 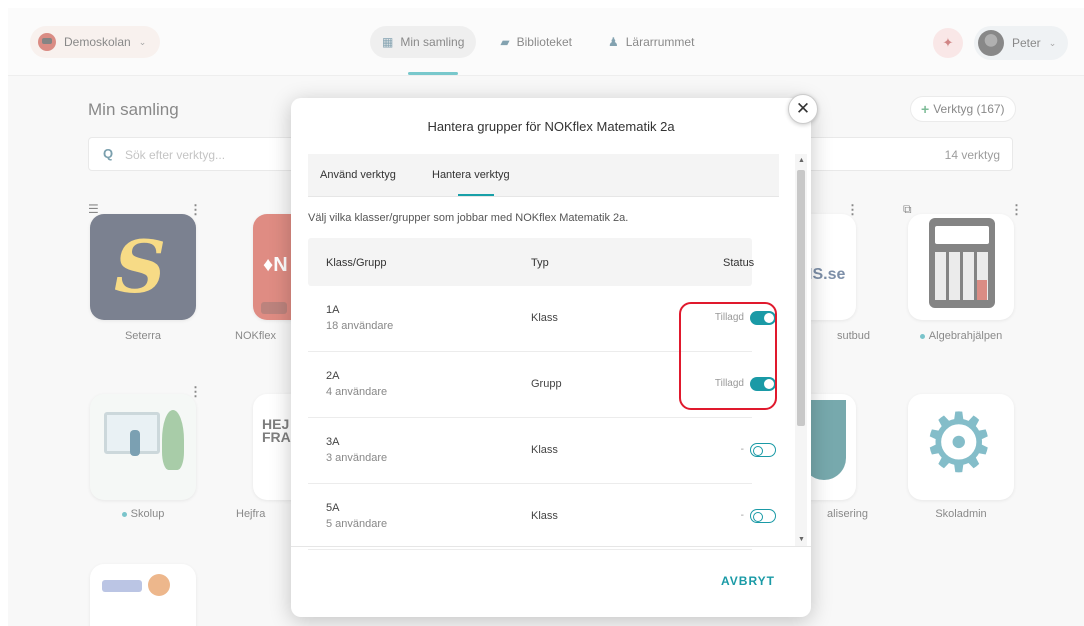 What do you see at coordinates (748, 581) in the screenshot?
I see `cancel-button: AVBRYT` at bounding box center [748, 581].